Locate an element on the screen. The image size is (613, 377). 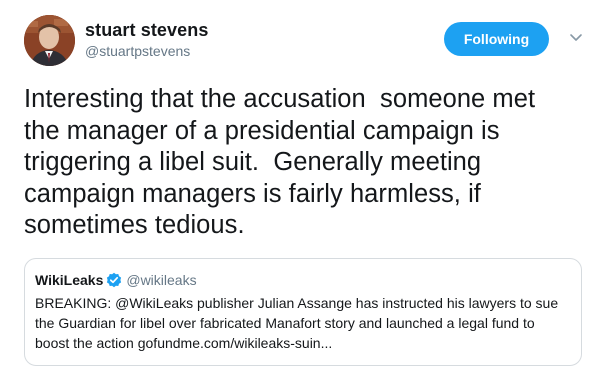
author-display-name: stuart stevens is located at coordinates (146, 30).